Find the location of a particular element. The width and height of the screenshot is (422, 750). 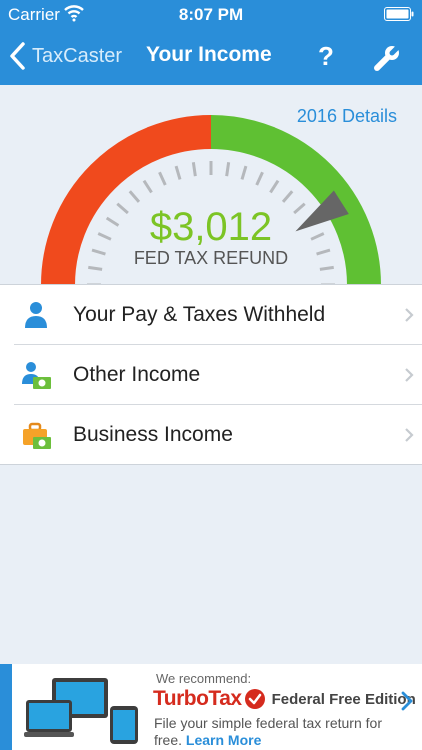

back-button: TaxCaster is located at coordinates (65, 56).